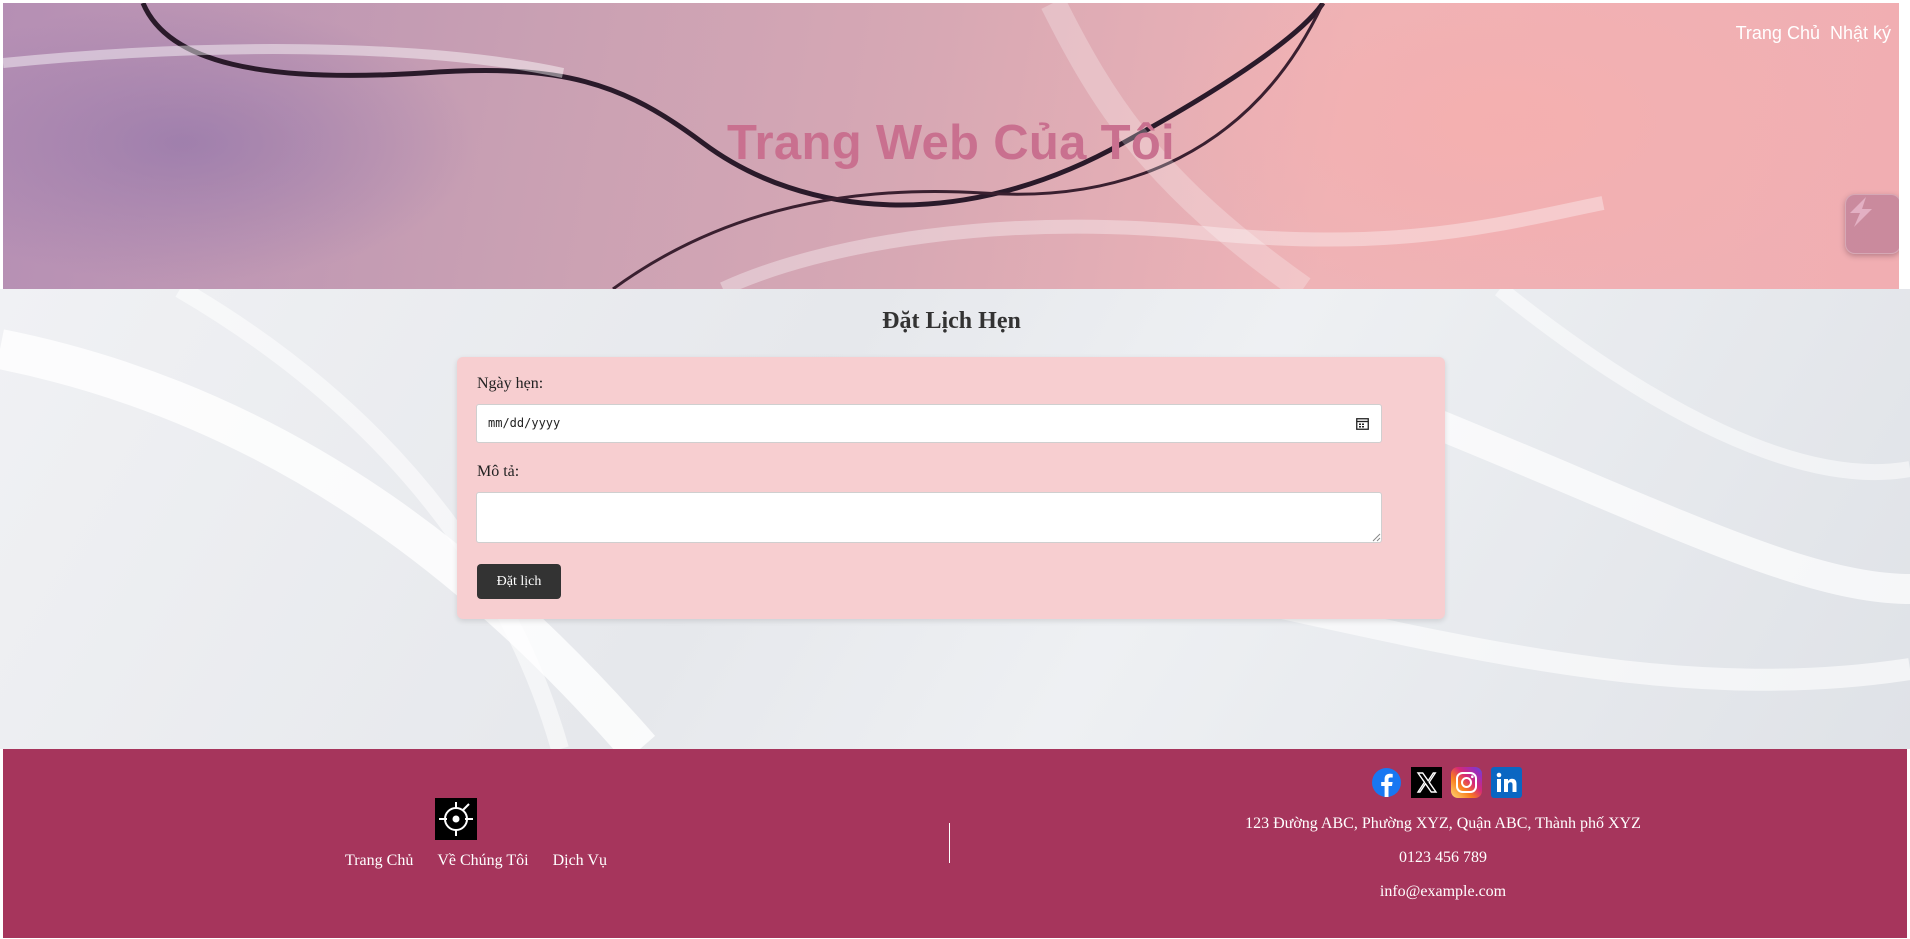  What do you see at coordinates (929, 517) in the screenshot?
I see `description-textarea` at bounding box center [929, 517].